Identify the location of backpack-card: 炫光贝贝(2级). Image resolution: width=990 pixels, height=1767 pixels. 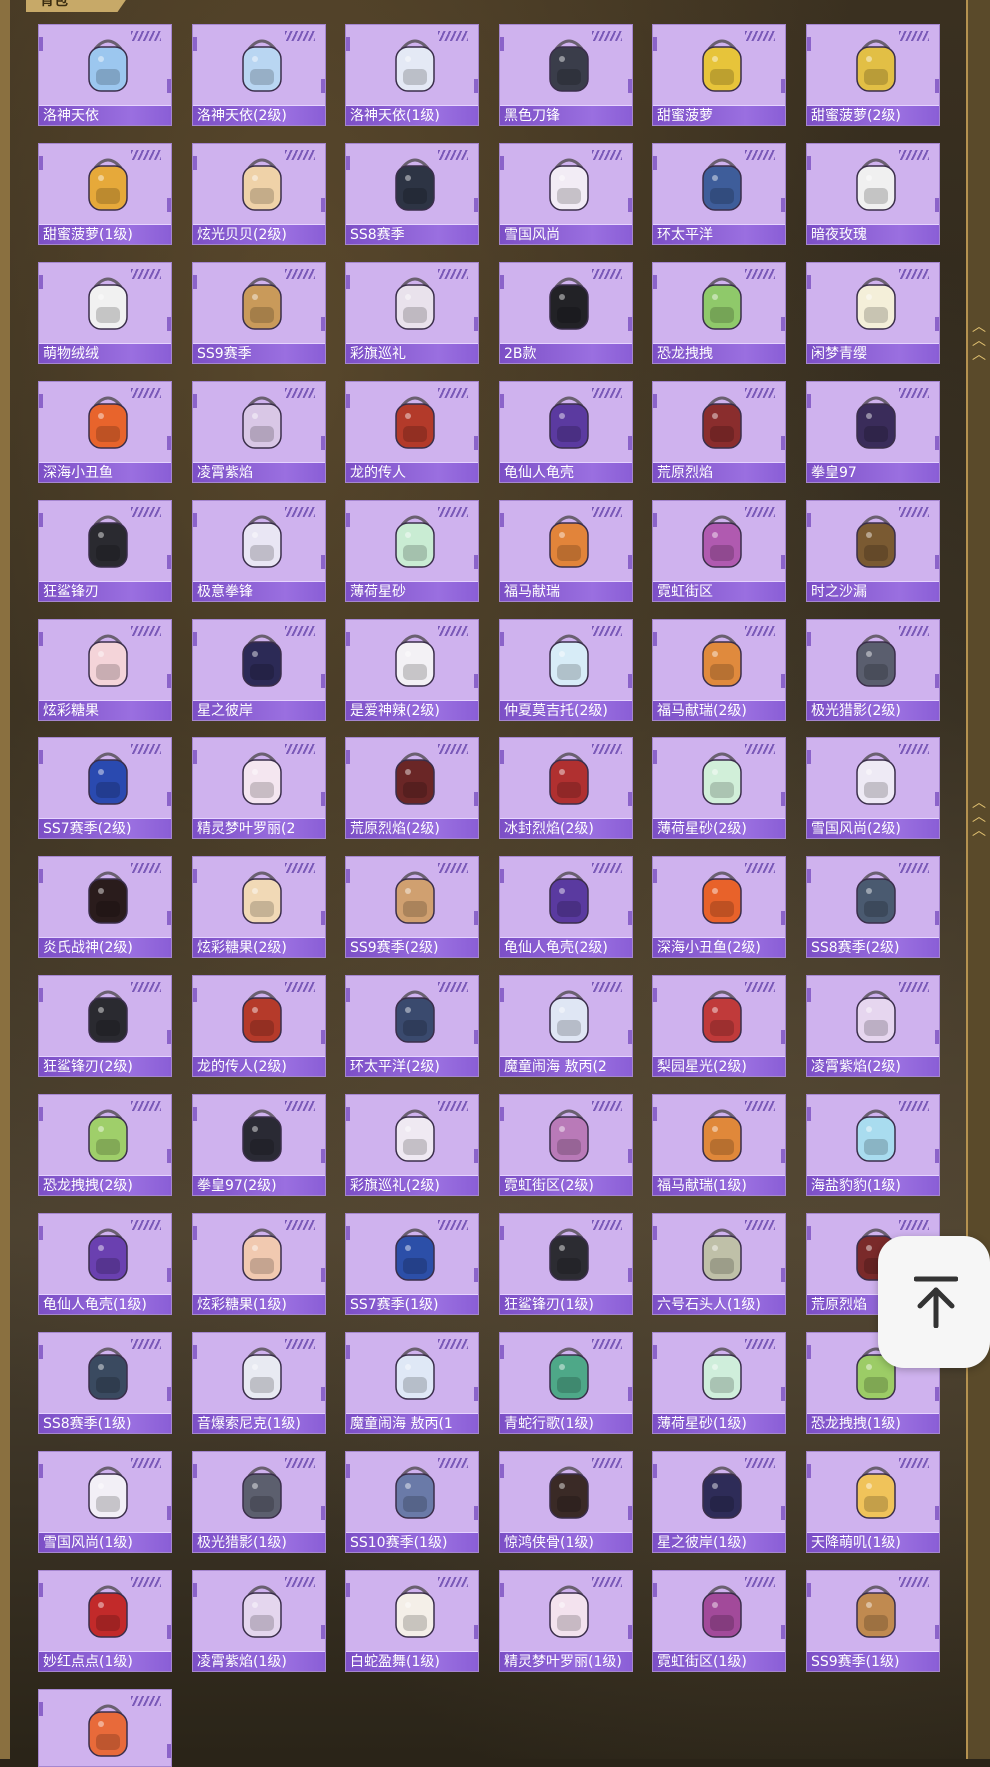
(259, 194).